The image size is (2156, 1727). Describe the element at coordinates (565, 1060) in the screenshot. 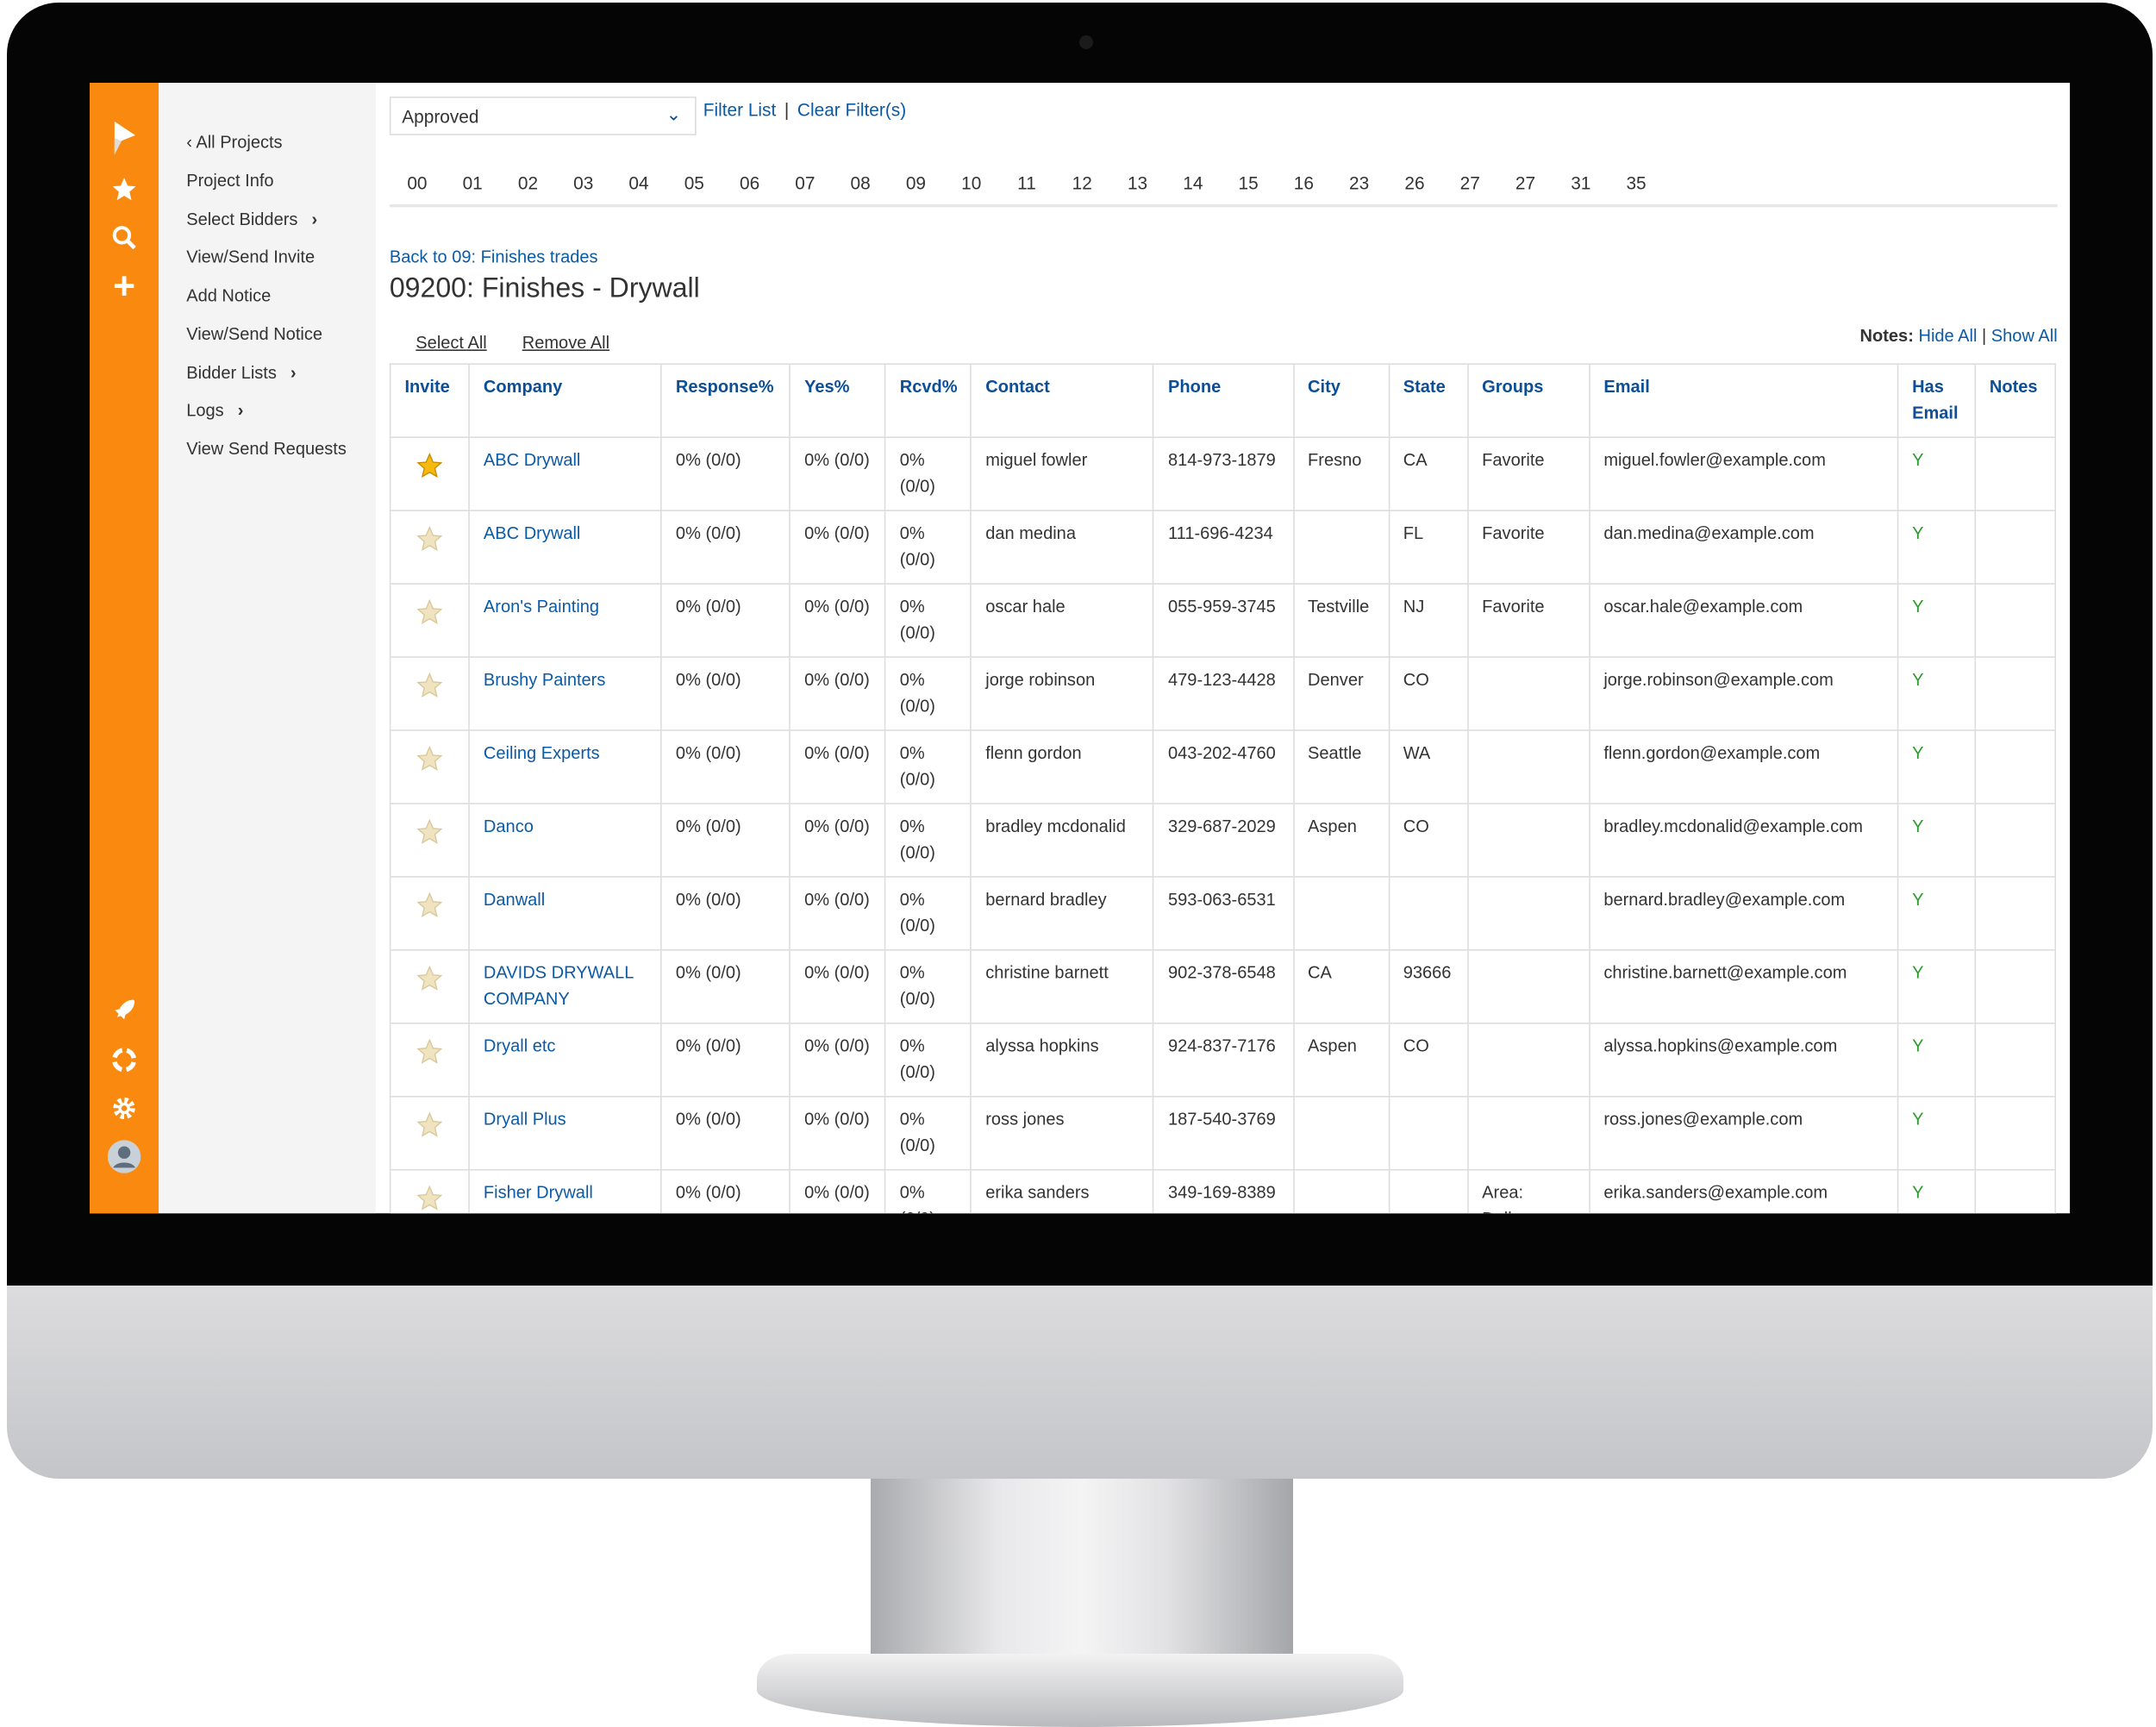

I see `company-cell: Dryall etc` at that location.